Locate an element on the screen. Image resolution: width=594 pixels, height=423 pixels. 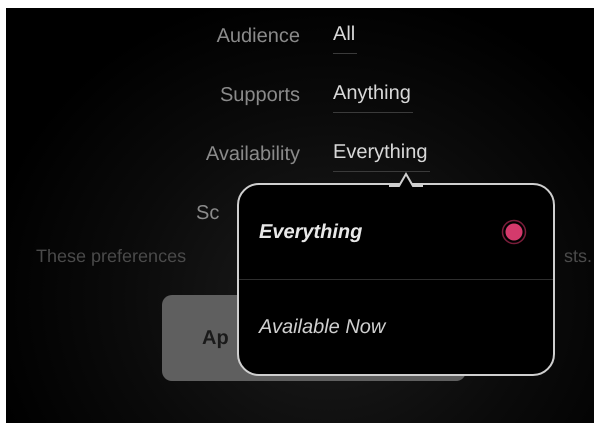
option-item: Everything is located at coordinates (396, 232).